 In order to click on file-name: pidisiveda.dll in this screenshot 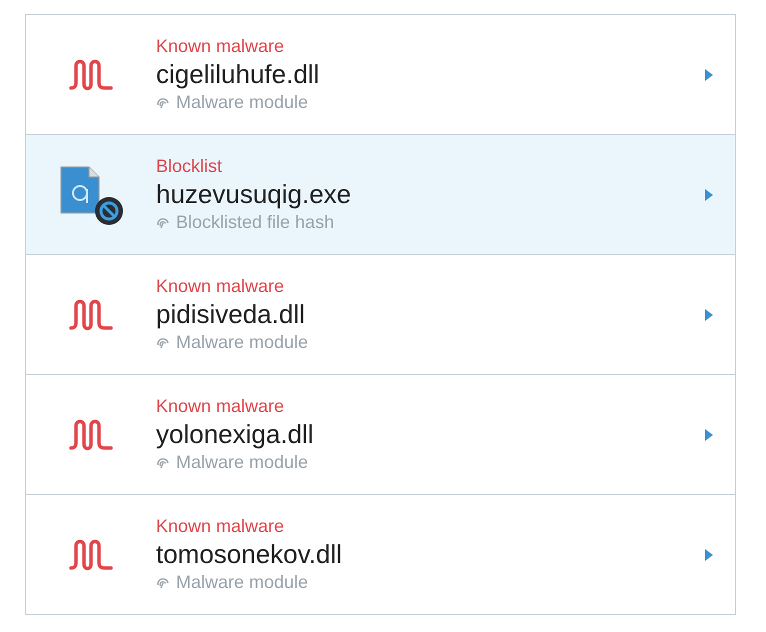, I will do `click(231, 314)`.